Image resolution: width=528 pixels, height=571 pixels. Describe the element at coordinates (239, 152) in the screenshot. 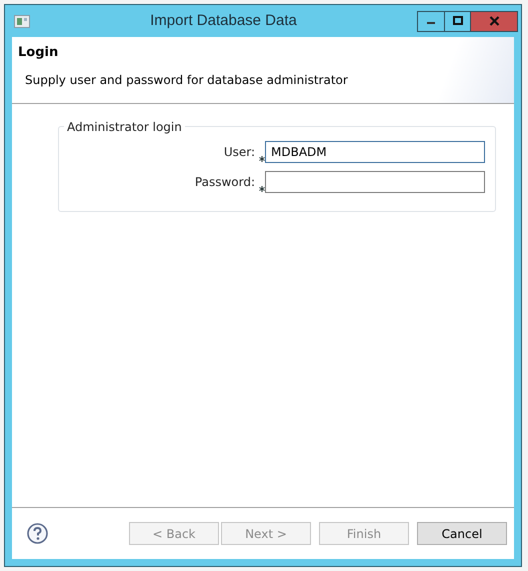

I see `field-label: User:` at that location.